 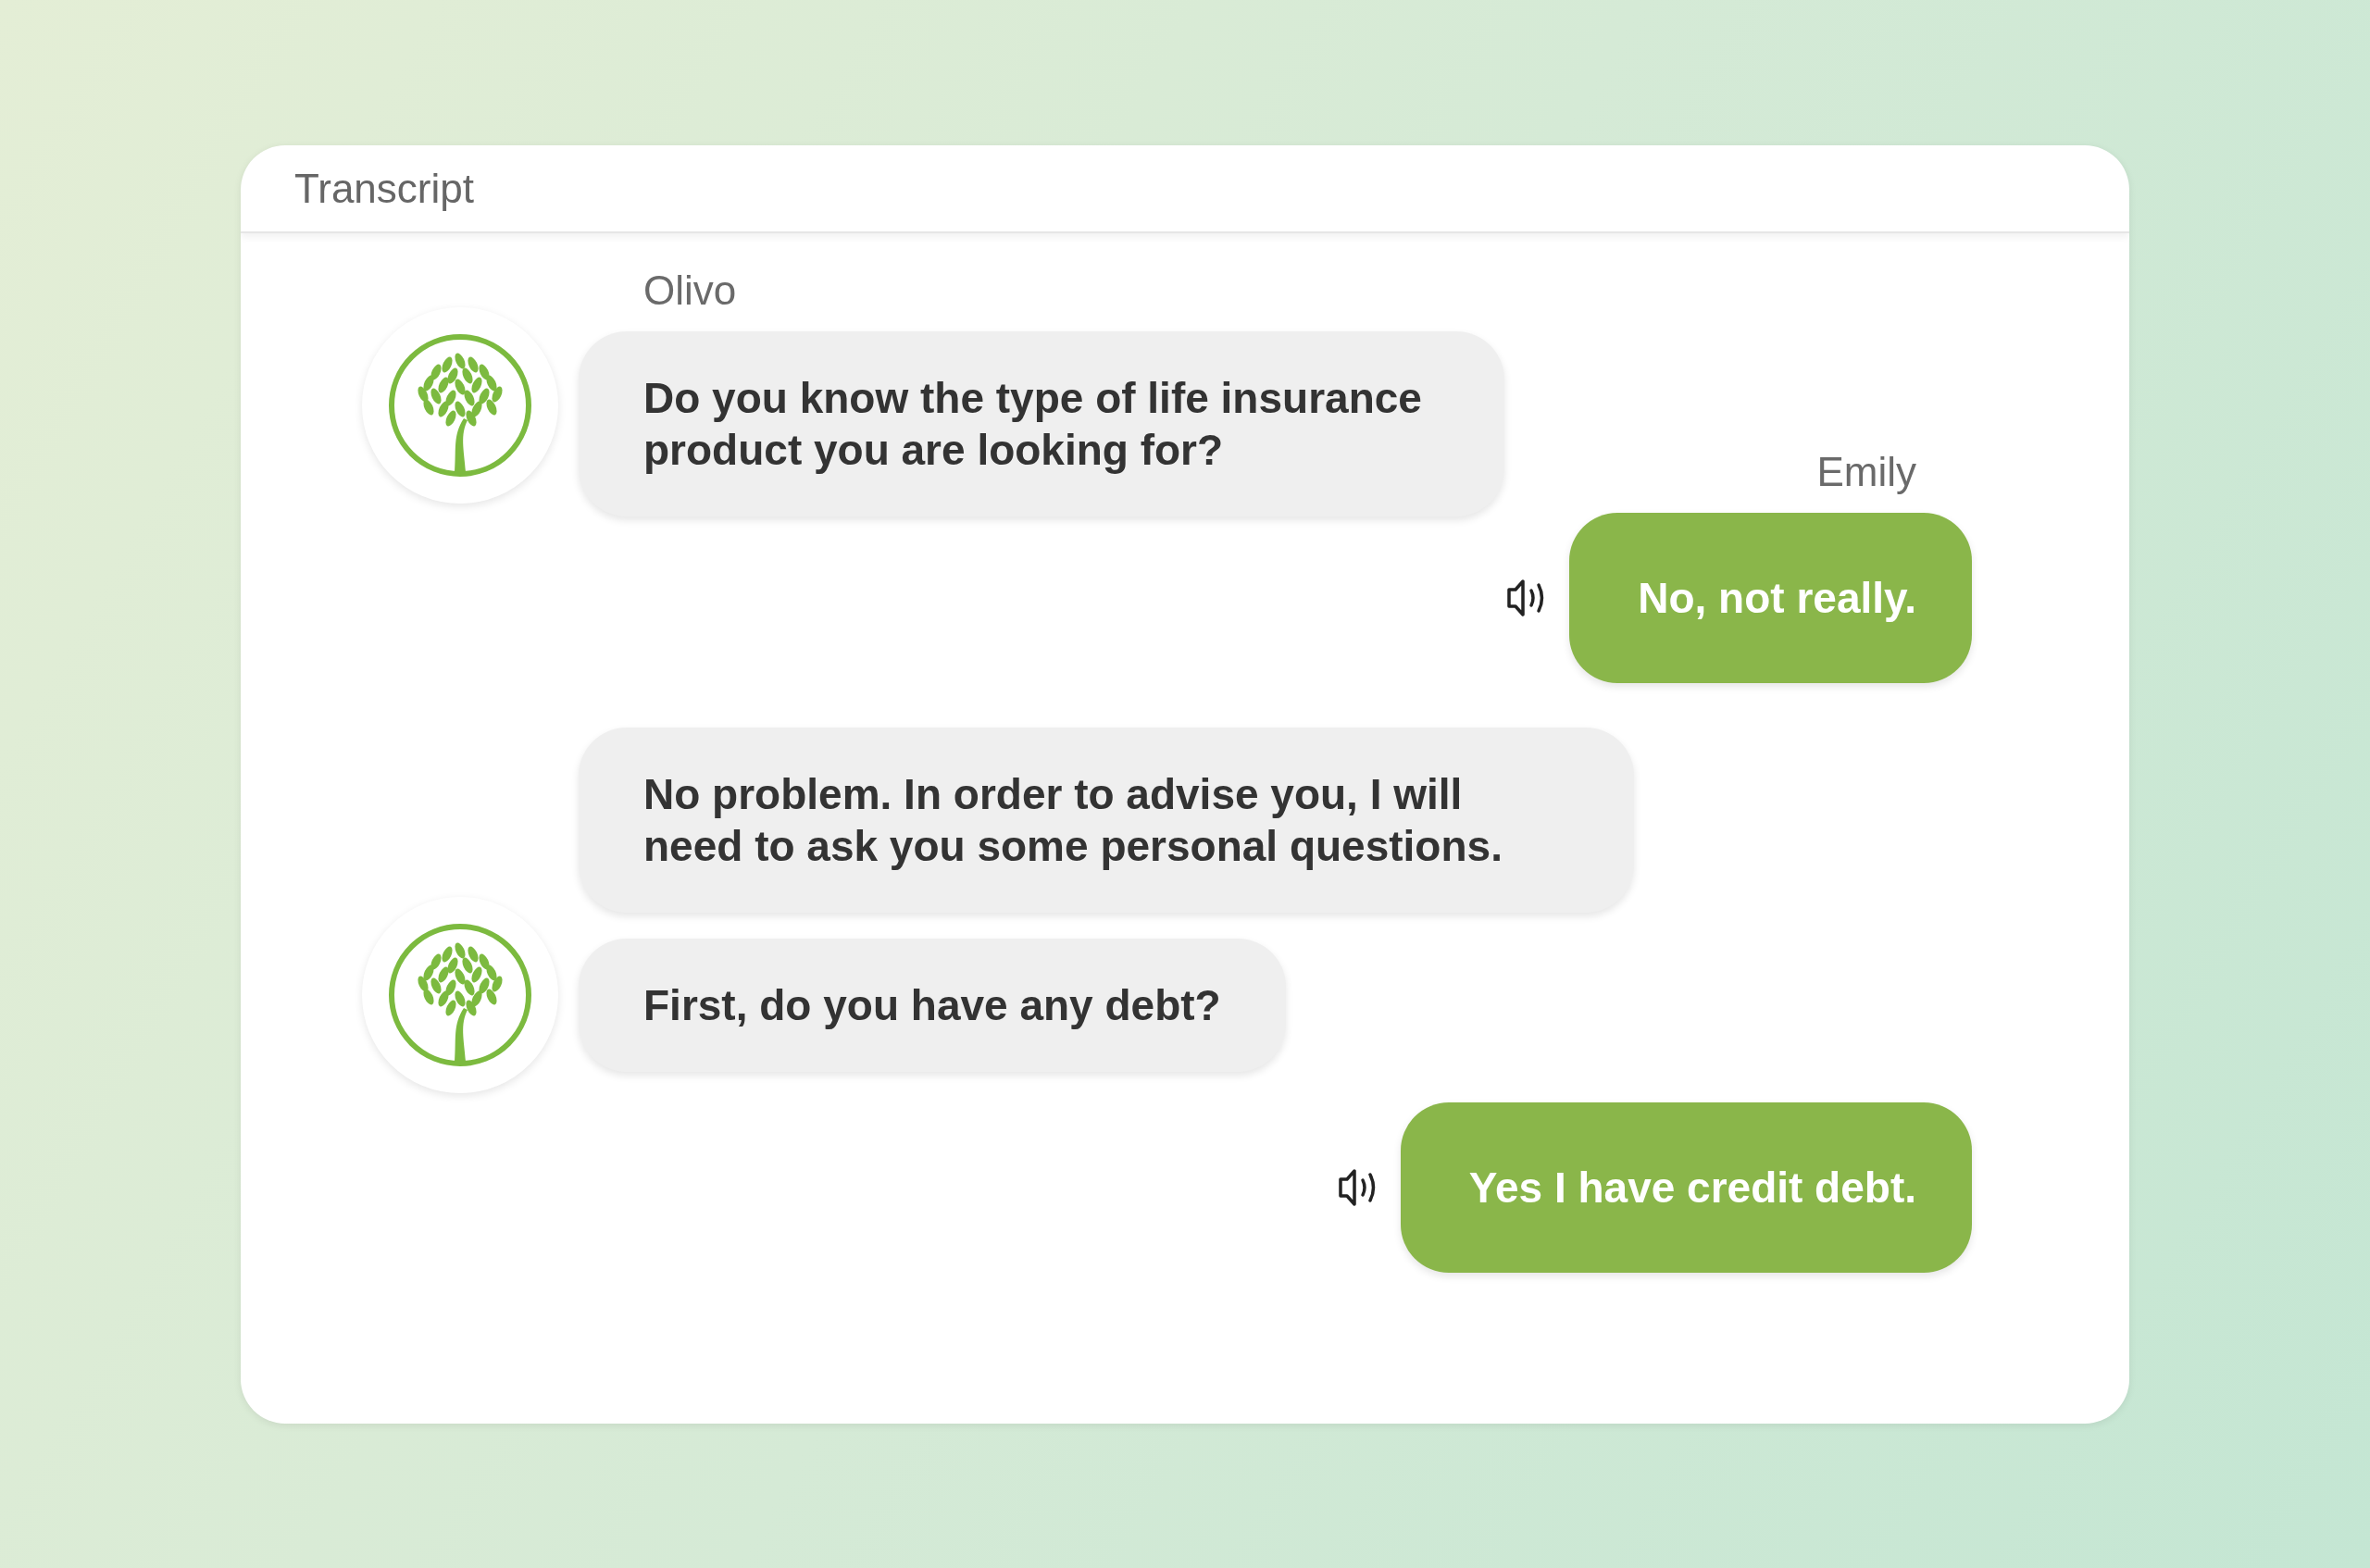 I want to click on bot-message-bubble: Do you know the type of life insurance product you are looking for?, so click(x=1041, y=423).